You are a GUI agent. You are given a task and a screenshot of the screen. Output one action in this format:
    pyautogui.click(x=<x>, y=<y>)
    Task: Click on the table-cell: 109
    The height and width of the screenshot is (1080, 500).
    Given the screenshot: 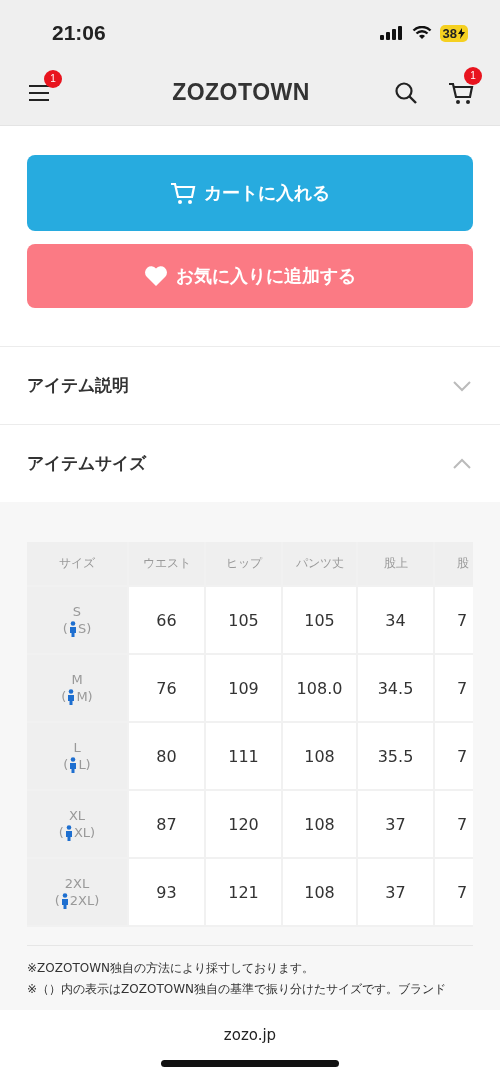 What is the action you would take?
    pyautogui.click(x=244, y=688)
    